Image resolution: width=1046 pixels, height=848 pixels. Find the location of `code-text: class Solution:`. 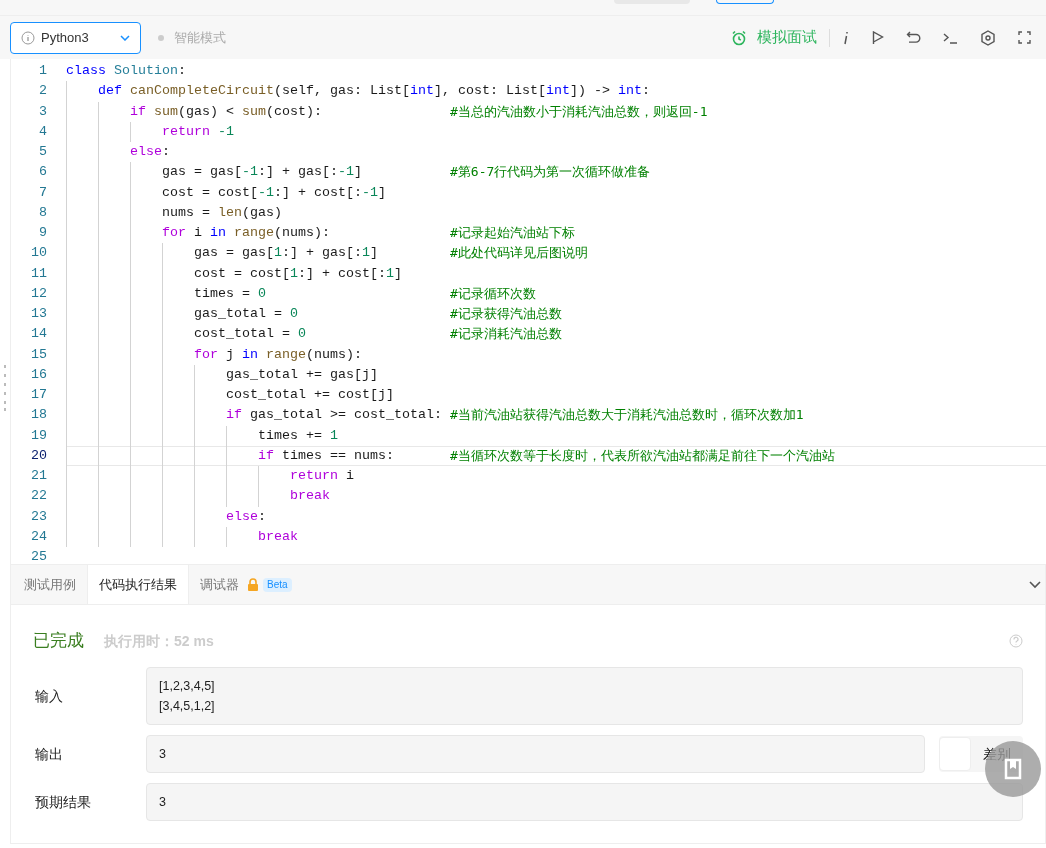

code-text: class Solution: is located at coordinates (126, 71).